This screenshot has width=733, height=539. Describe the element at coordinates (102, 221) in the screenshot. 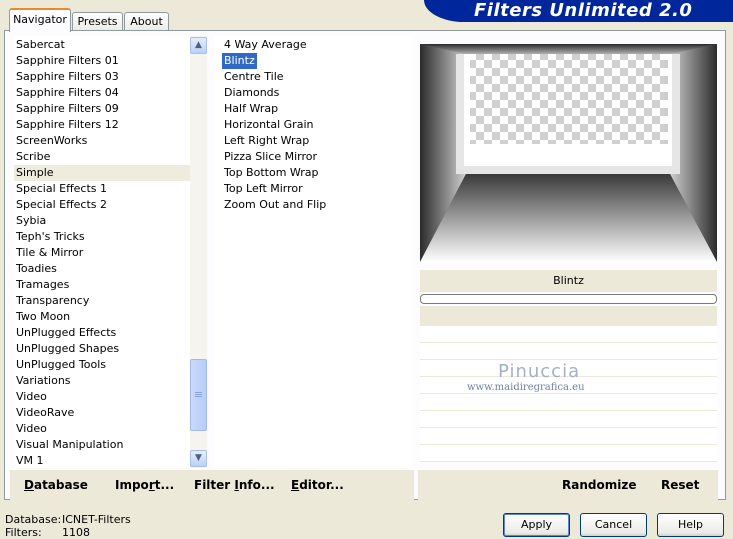

I see `category-item: Sybia` at that location.